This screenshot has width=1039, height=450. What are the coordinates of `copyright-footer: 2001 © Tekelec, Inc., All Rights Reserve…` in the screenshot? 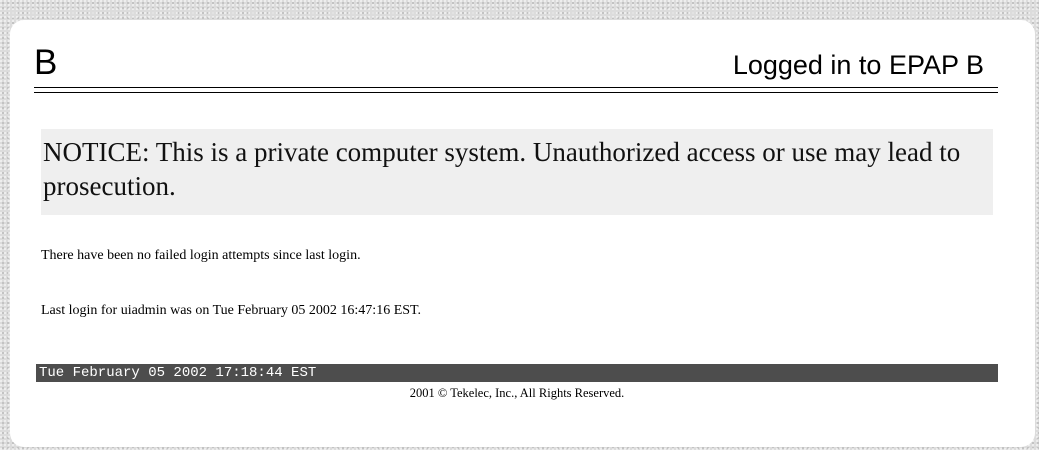 It's located at (517, 393).